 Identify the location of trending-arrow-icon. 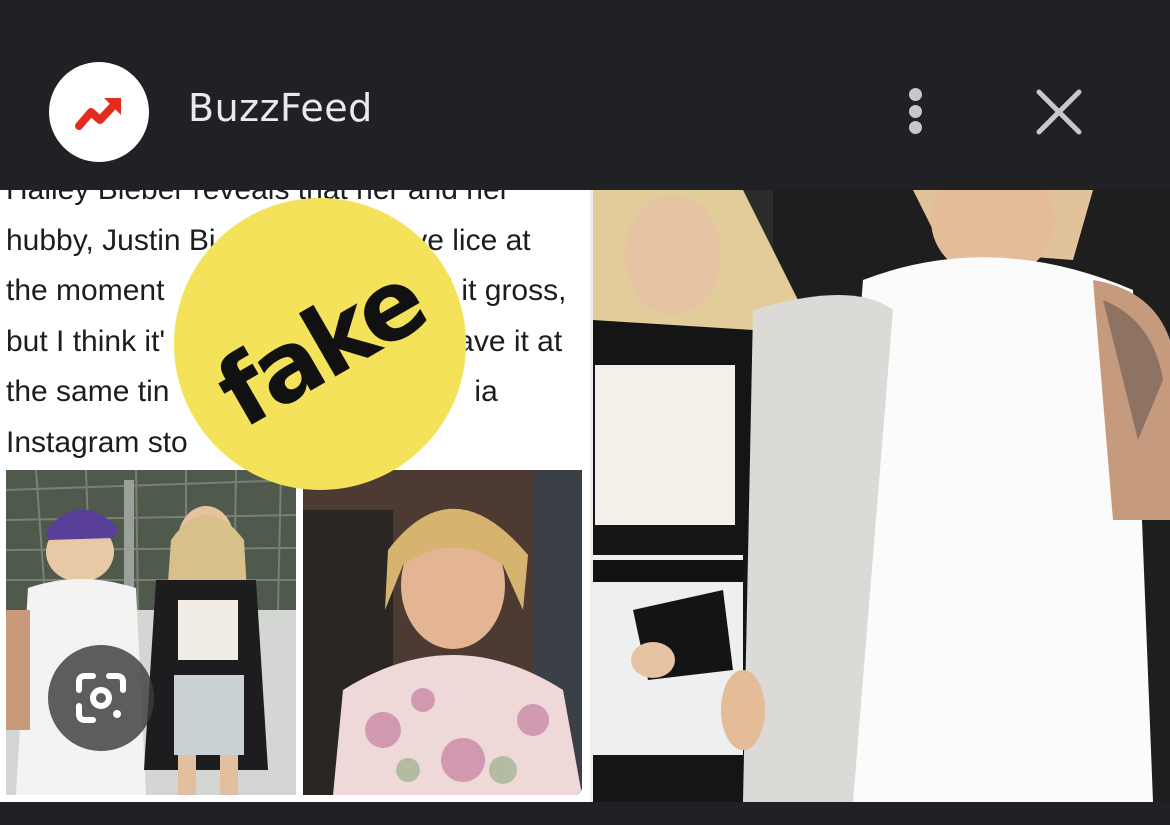
(98, 114).